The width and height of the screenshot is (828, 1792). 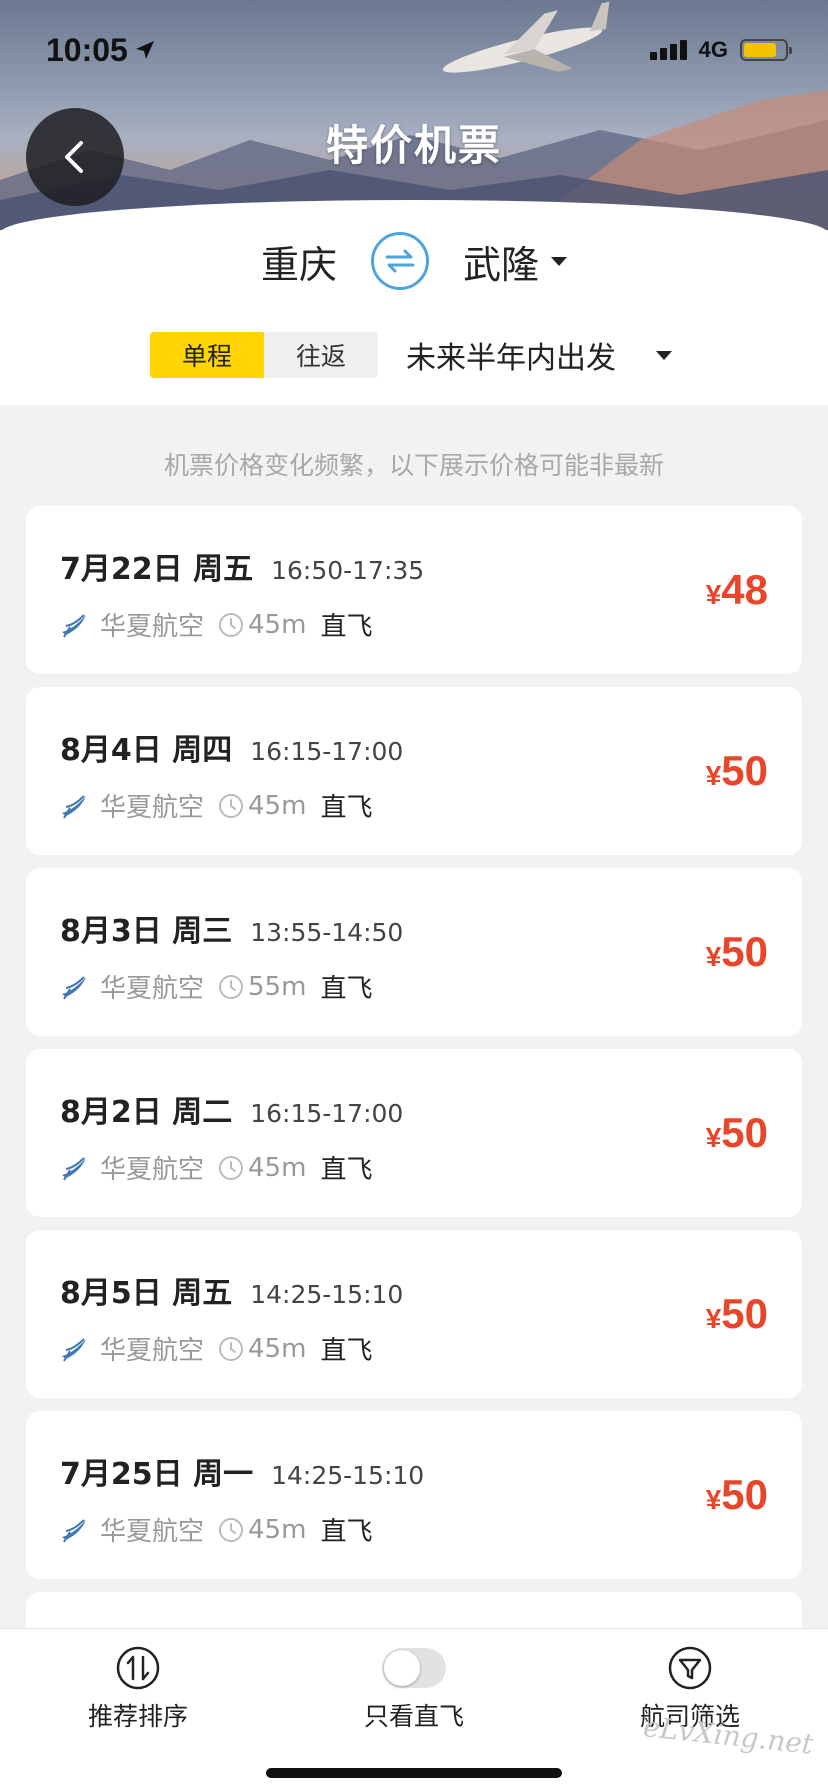 What do you see at coordinates (146, 1293) in the screenshot?
I see `flight-date: 8月5日 周五` at bounding box center [146, 1293].